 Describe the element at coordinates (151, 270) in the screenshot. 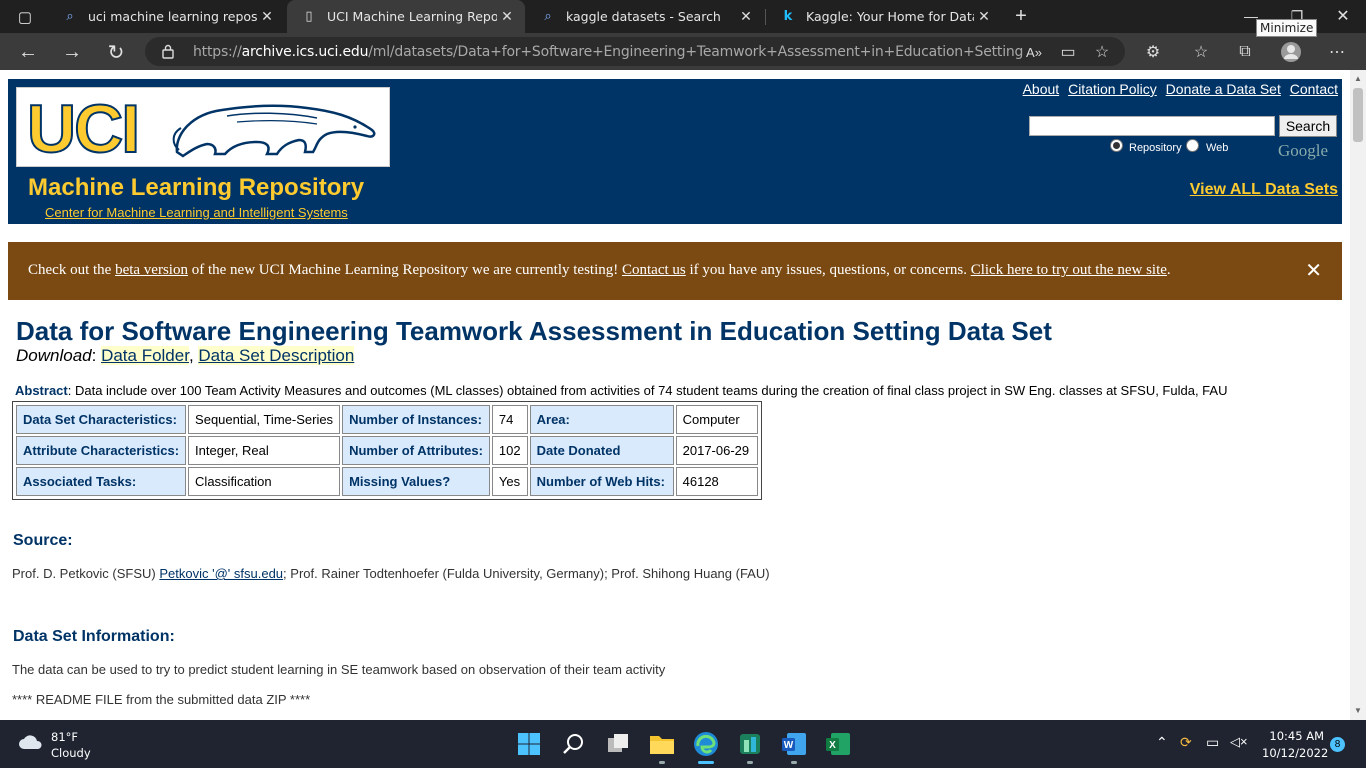

I see `beta-version-link: beta version` at that location.